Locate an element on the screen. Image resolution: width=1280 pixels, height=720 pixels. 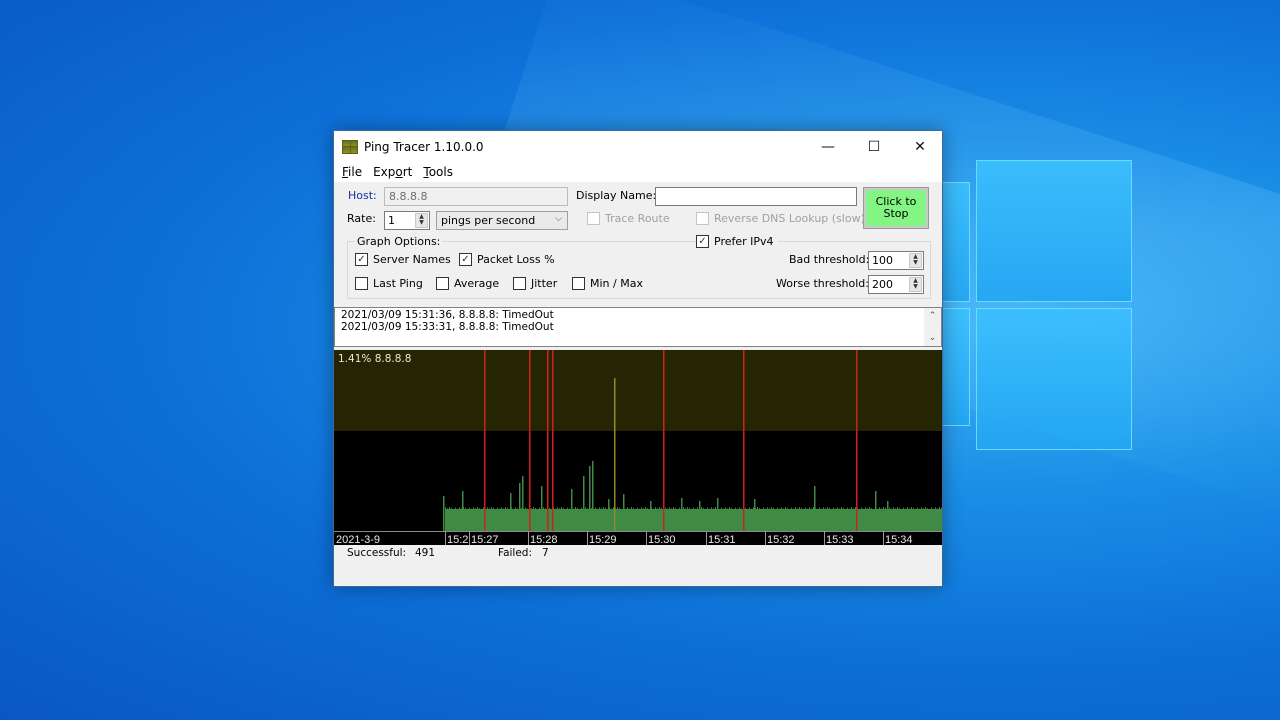
bad-threshold-label: Bad threshold: is located at coordinates (829, 259).